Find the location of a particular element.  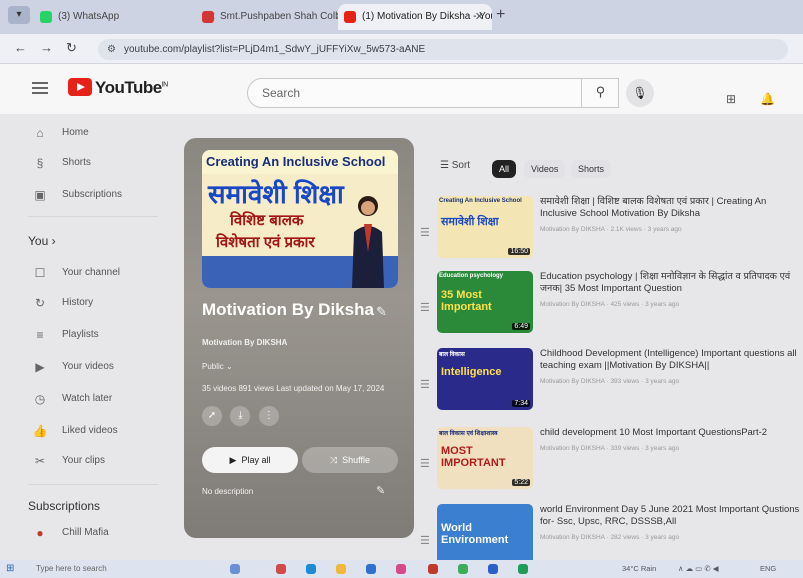

forward-arrow-icon: → is located at coordinates (46, 47).